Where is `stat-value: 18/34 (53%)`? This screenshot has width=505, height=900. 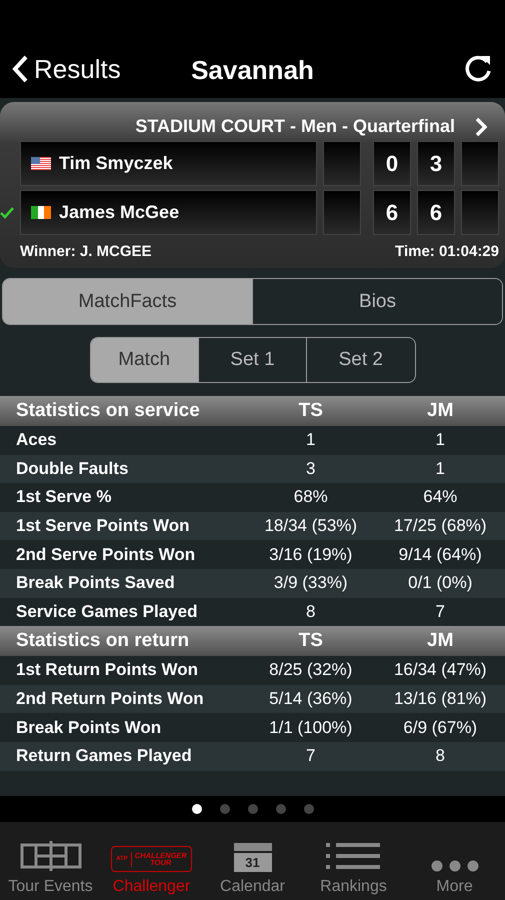
stat-value: 18/34 (53%) is located at coordinates (310, 526).